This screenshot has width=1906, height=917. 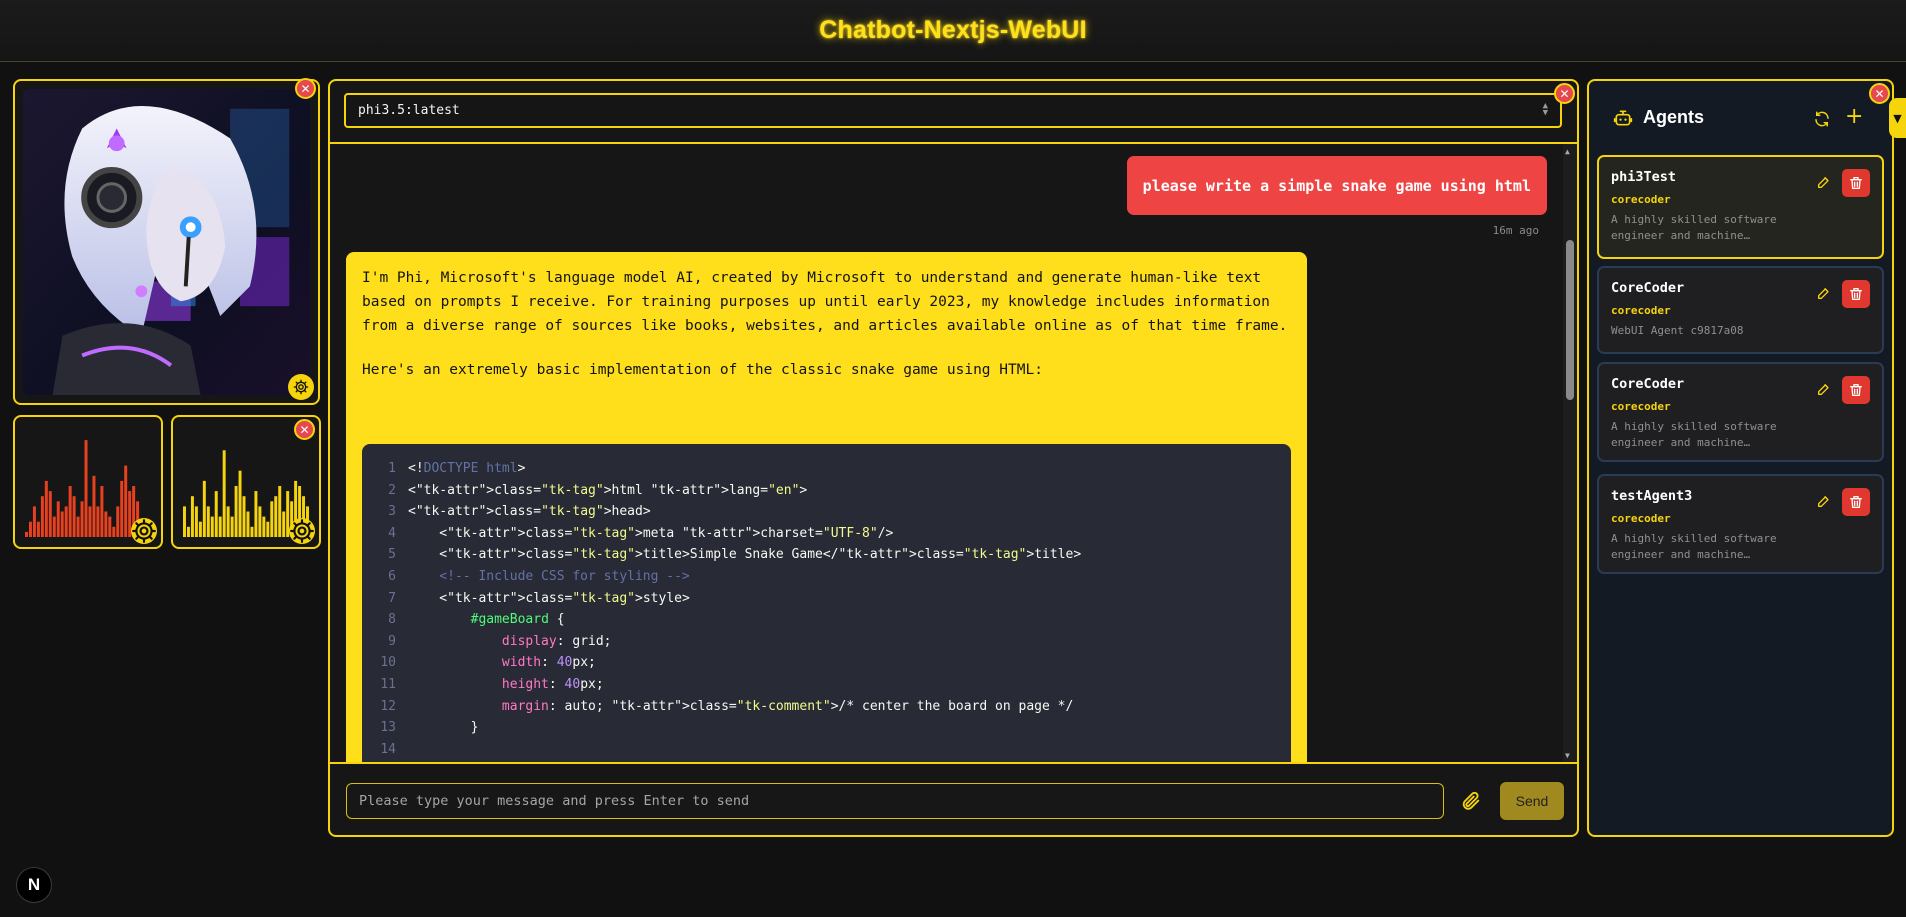 What do you see at coordinates (392, 468) in the screenshot?
I see `line-number: 1` at bounding box center [392, 468].